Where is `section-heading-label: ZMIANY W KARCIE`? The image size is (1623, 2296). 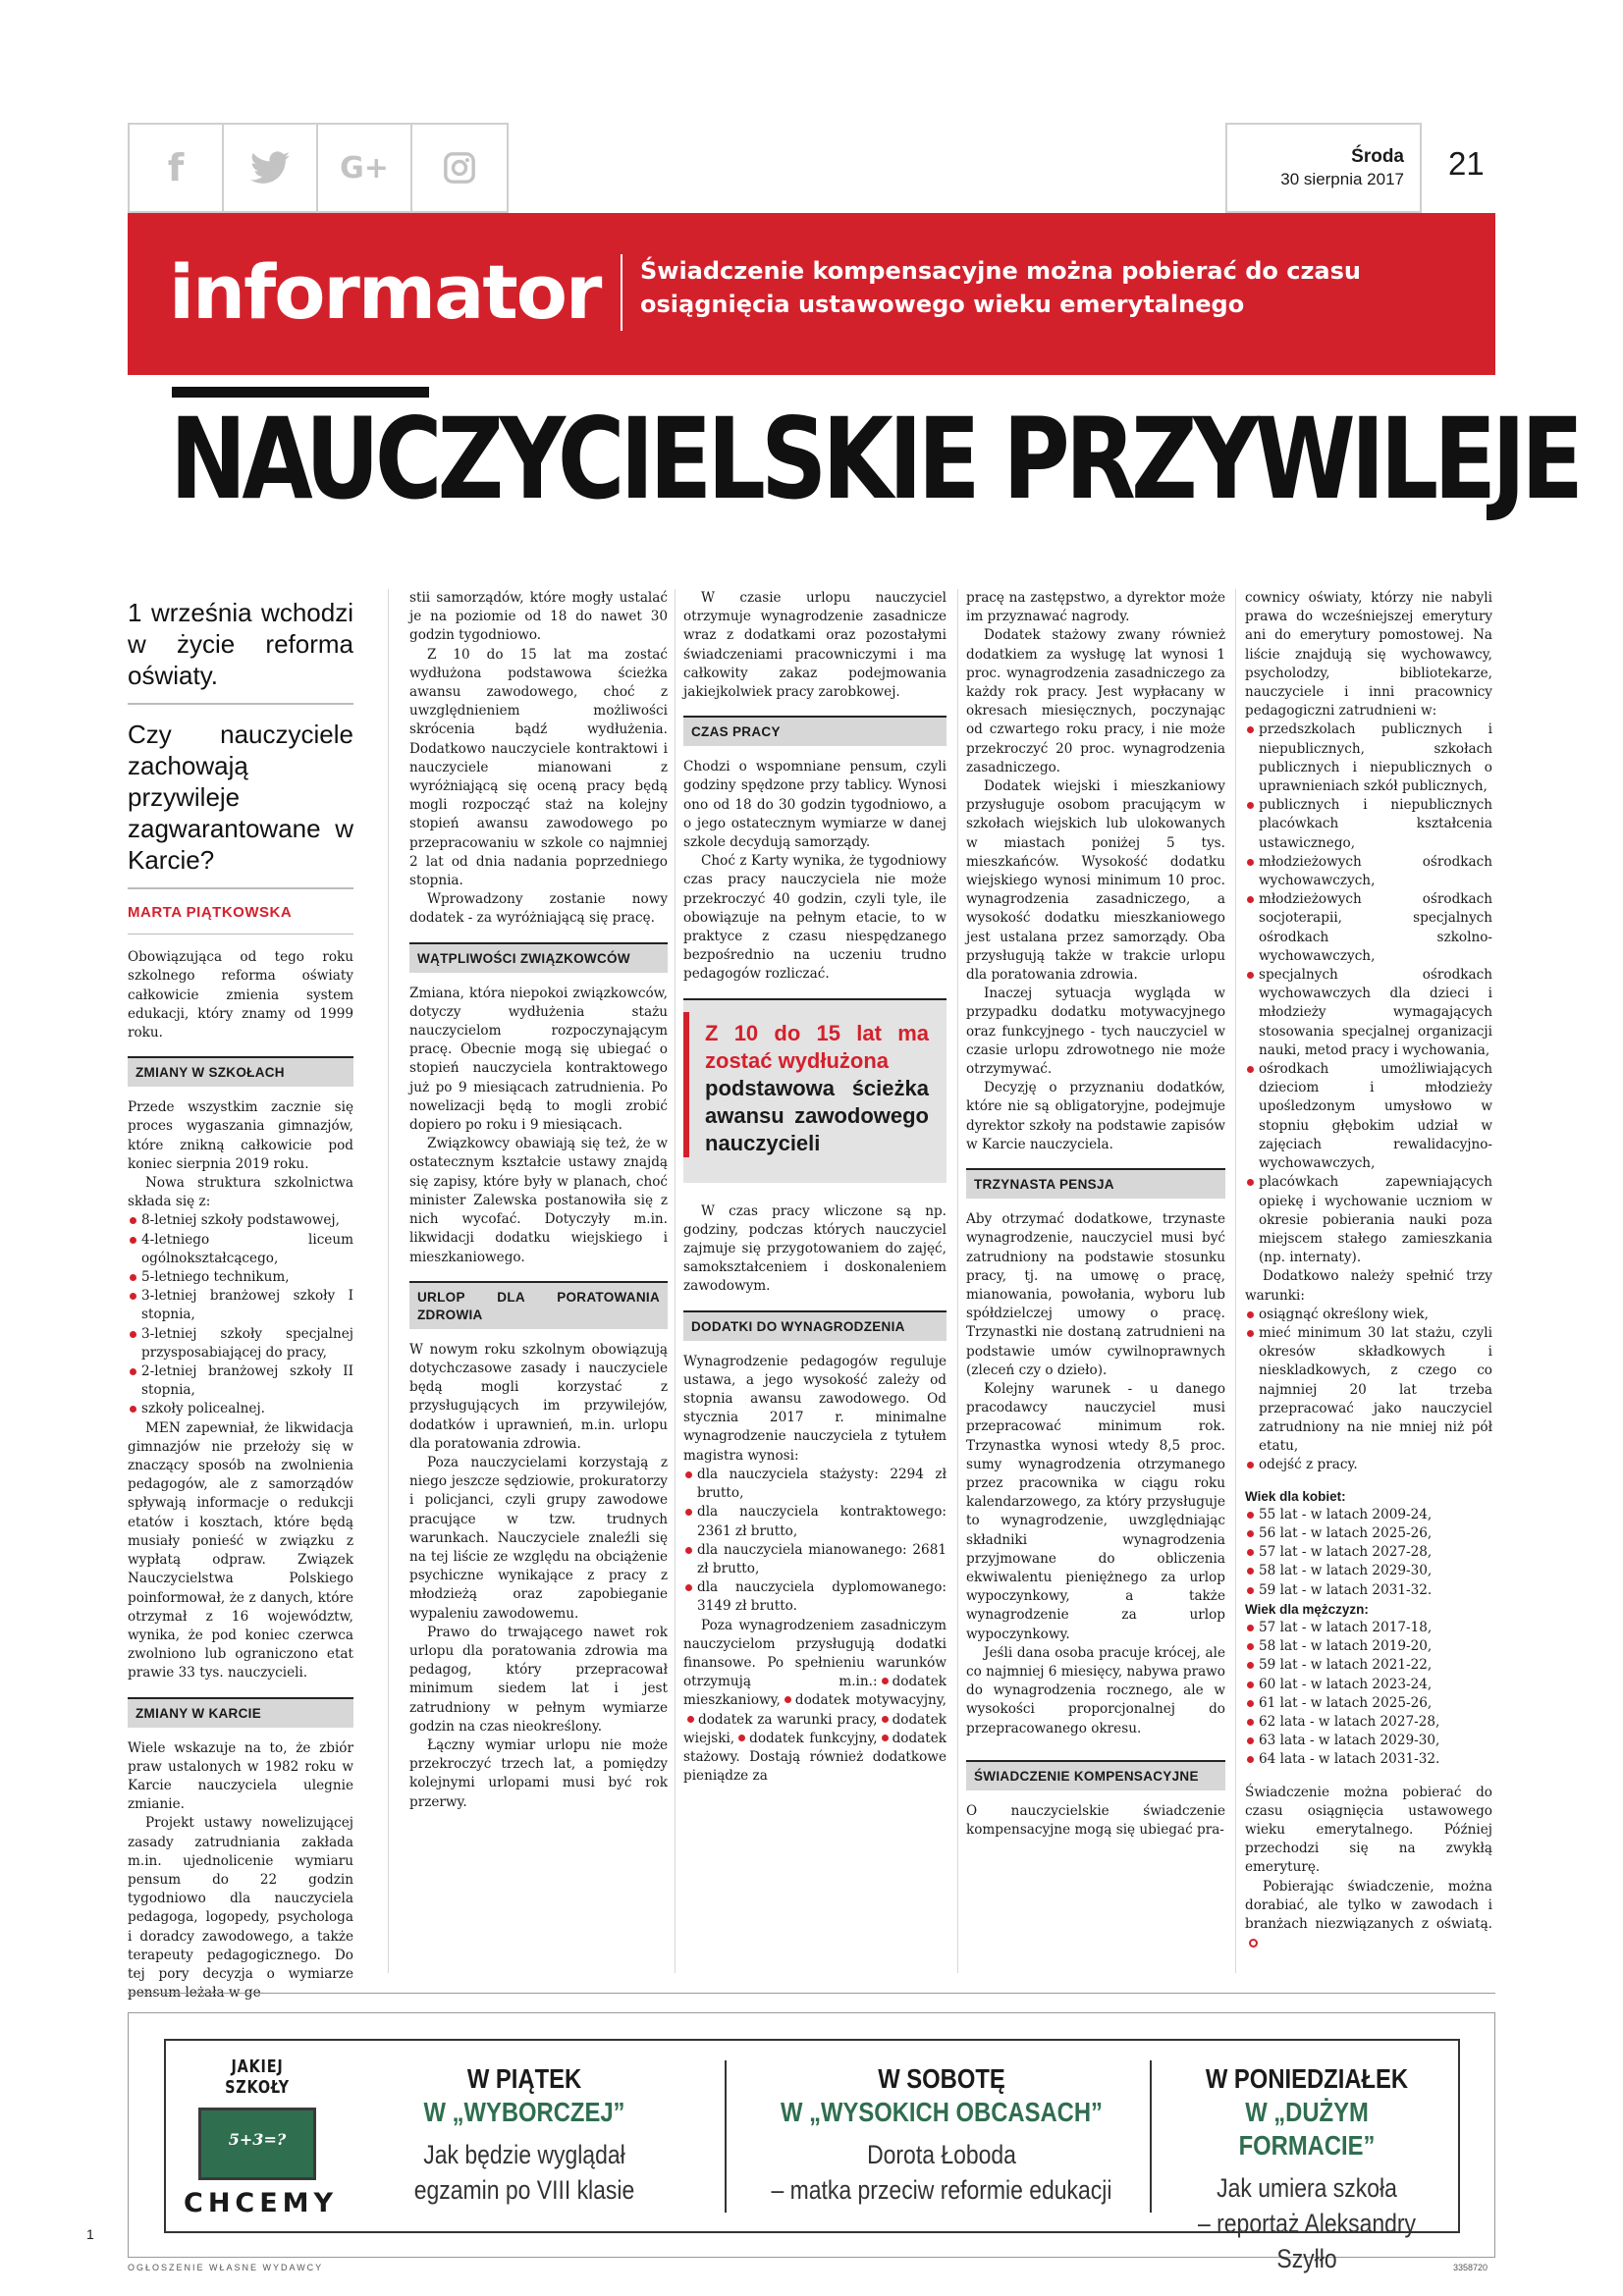
section-heading-label: ZMIANY W KARCIE is located at coordinates (240, 1713).